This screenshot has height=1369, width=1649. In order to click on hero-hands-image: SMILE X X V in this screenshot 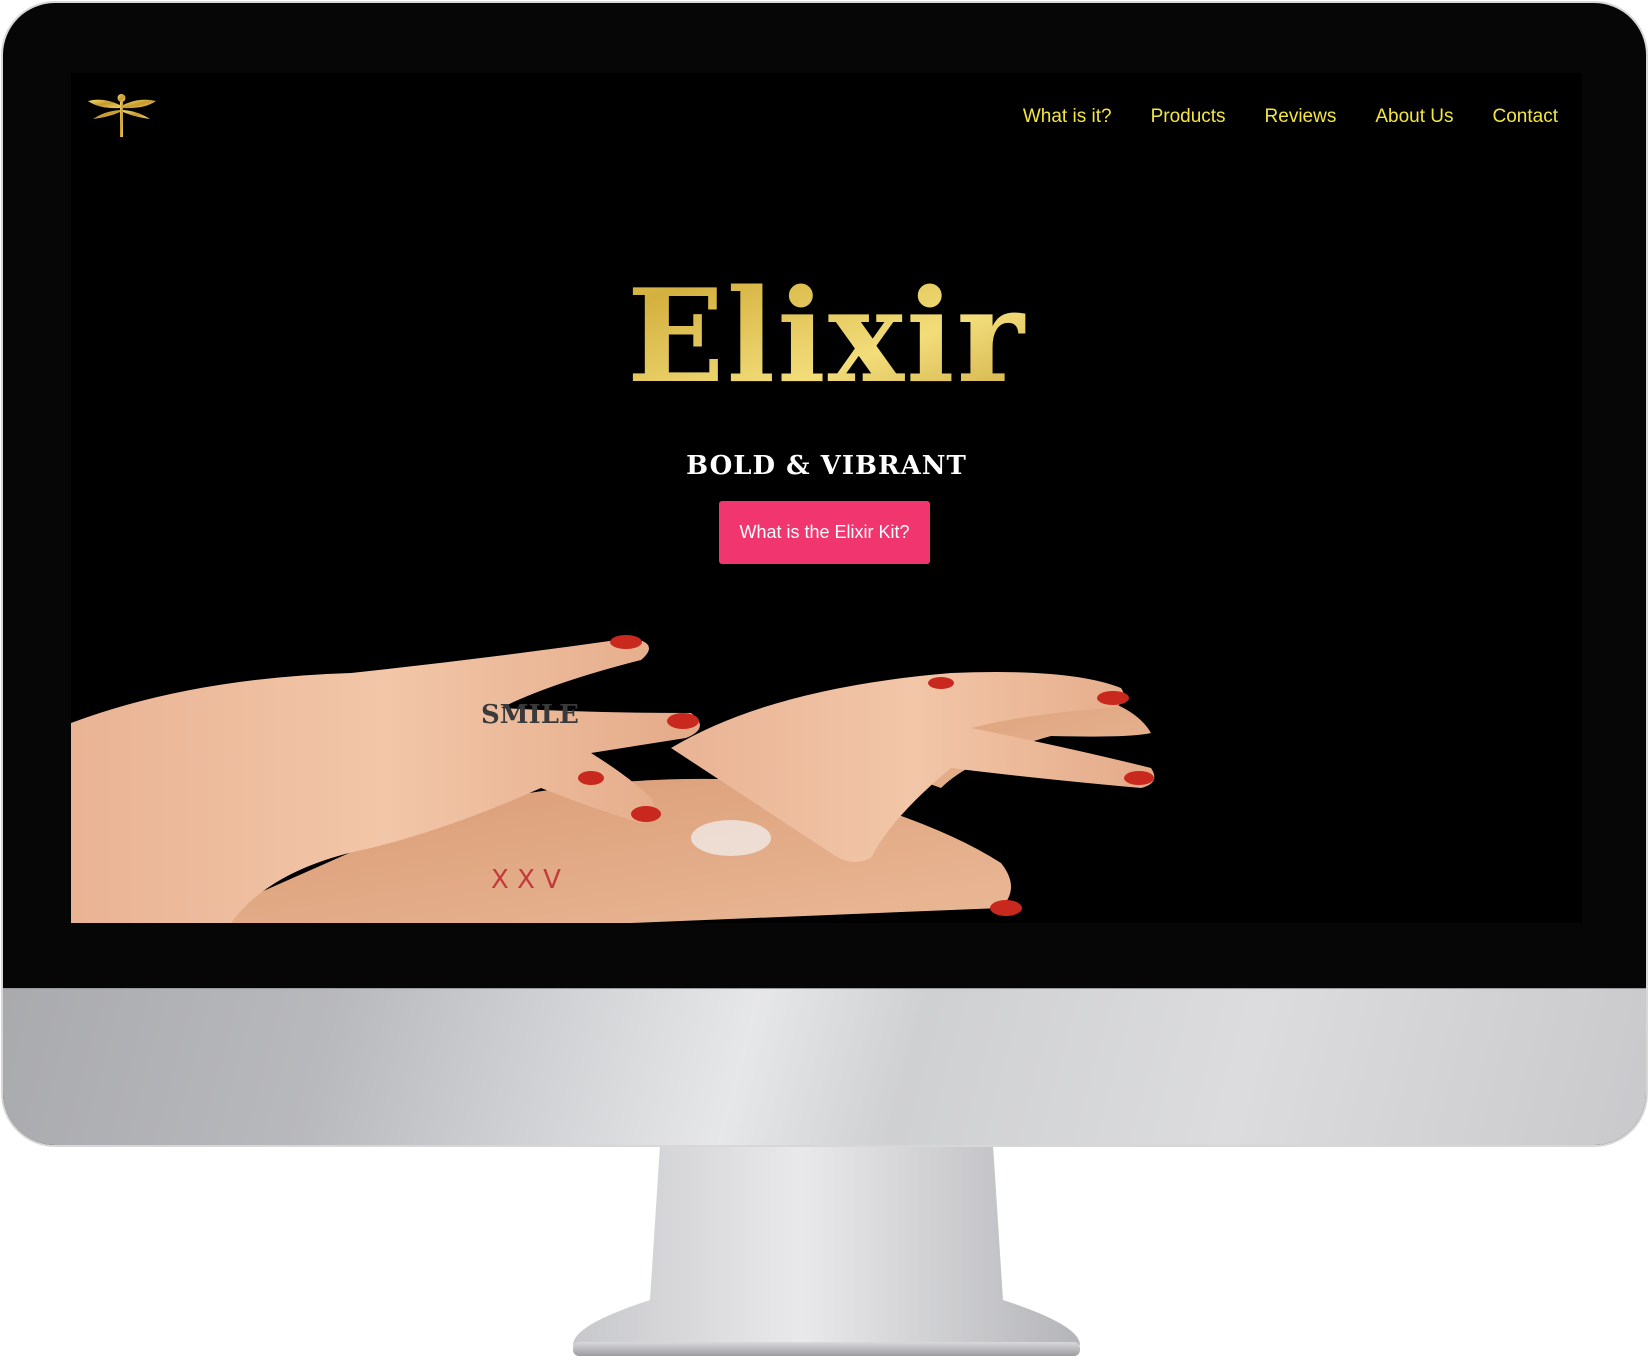, I will do `click(613, 779)`.